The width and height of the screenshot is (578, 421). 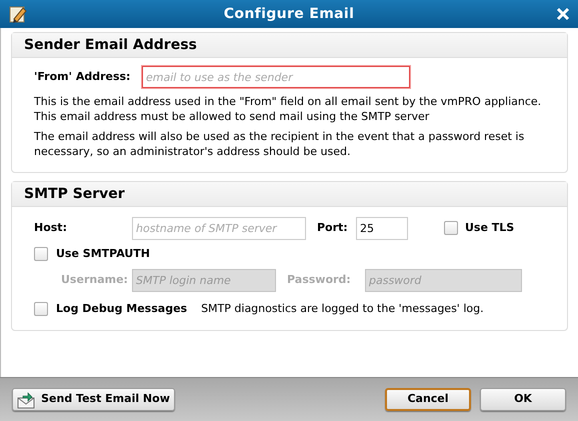 I want to click on help-text: The email address will also be used as the recipient in the event that a password reset is necessary, so an administrator's address should be used., so click(x=280, y=144).